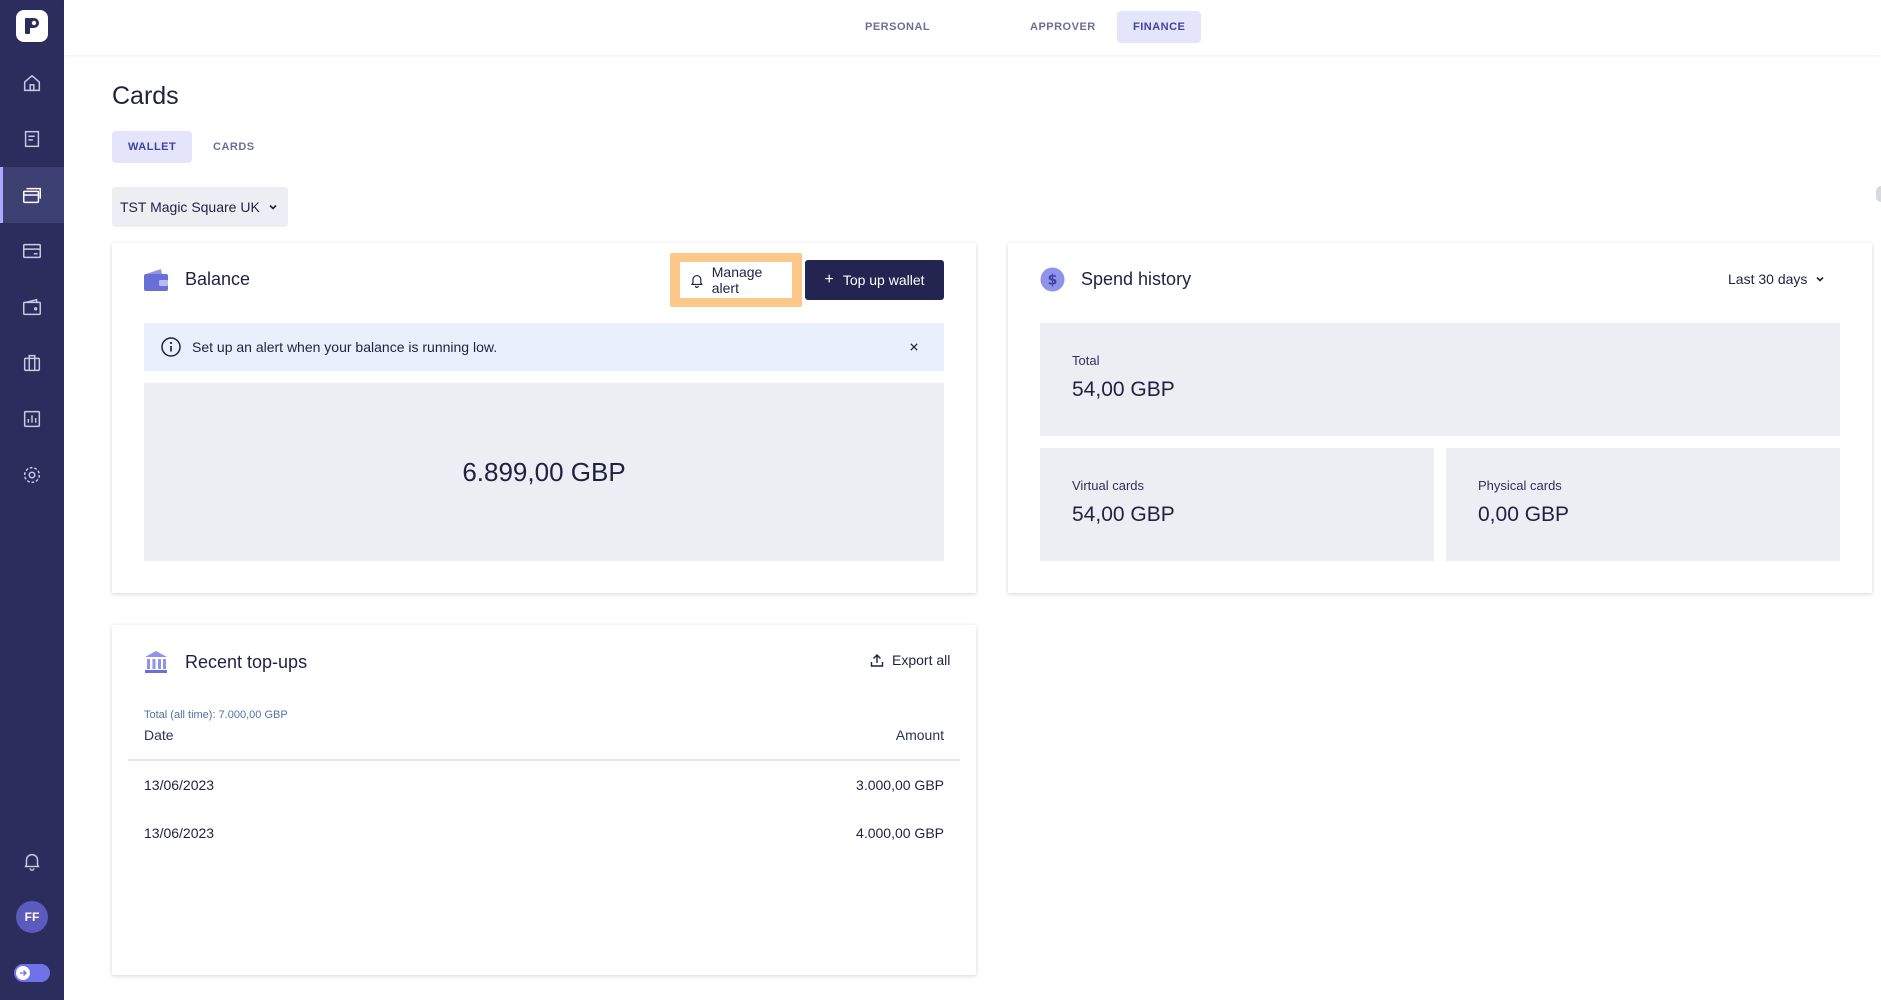 The image size is (1881, 1000). Describe the element at coordinates (218, 279) in the screenshot. I see `balance-title: Balance` at that location.